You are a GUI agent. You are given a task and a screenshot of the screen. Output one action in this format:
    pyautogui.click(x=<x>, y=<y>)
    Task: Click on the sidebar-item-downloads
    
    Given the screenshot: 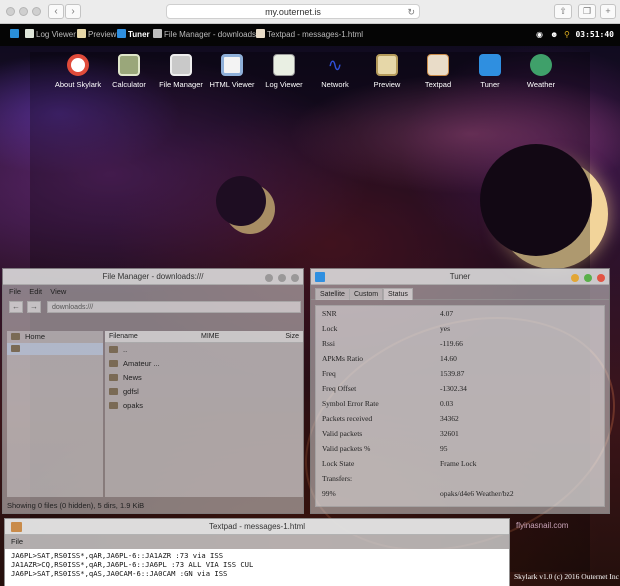 What is the action you would take?
    pyautogui.click(x=55, y=349)
    